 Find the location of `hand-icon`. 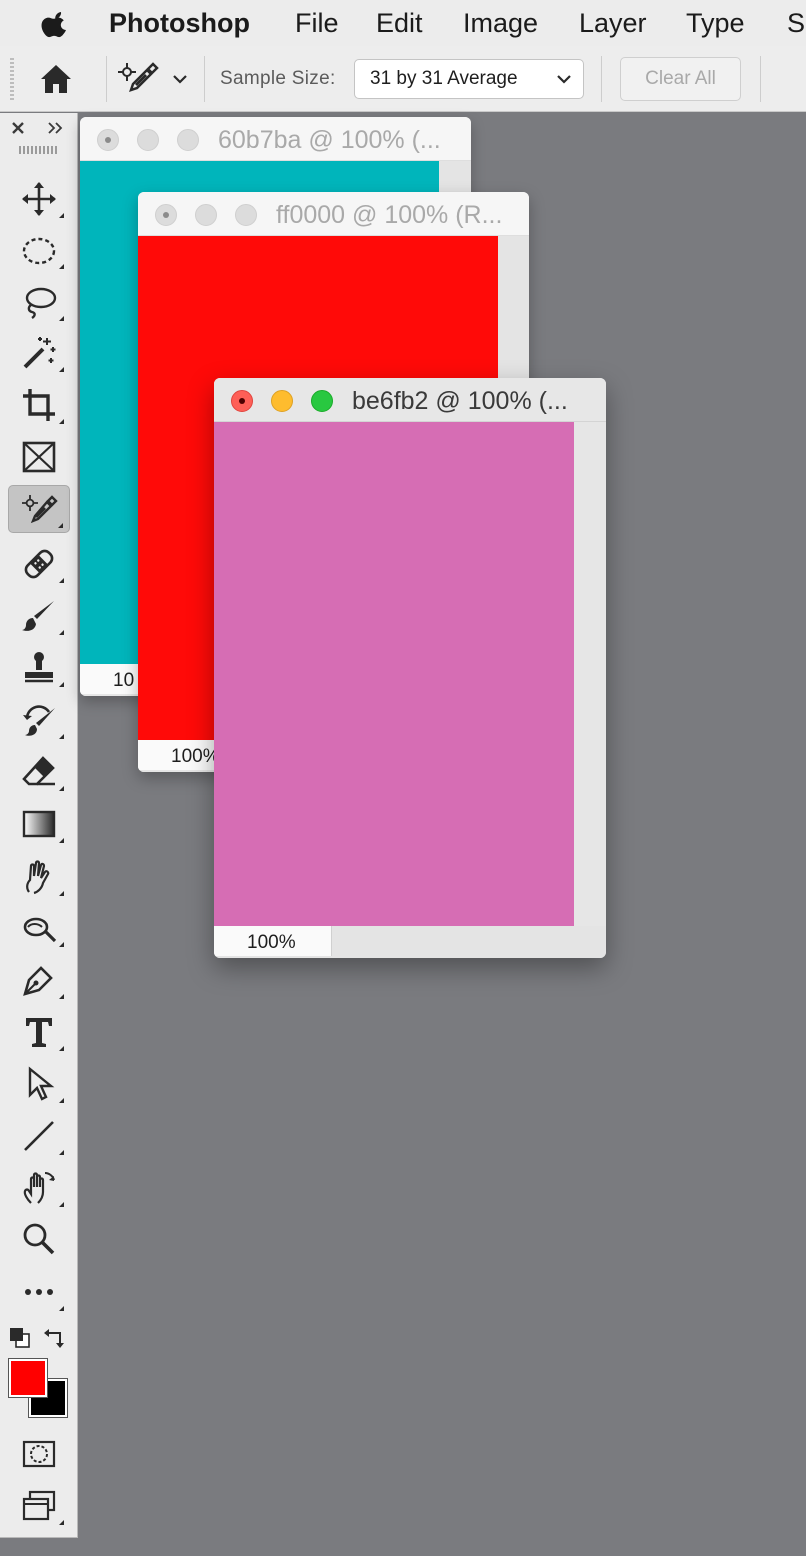

hand-icon is located at coordinates (39, 1188).